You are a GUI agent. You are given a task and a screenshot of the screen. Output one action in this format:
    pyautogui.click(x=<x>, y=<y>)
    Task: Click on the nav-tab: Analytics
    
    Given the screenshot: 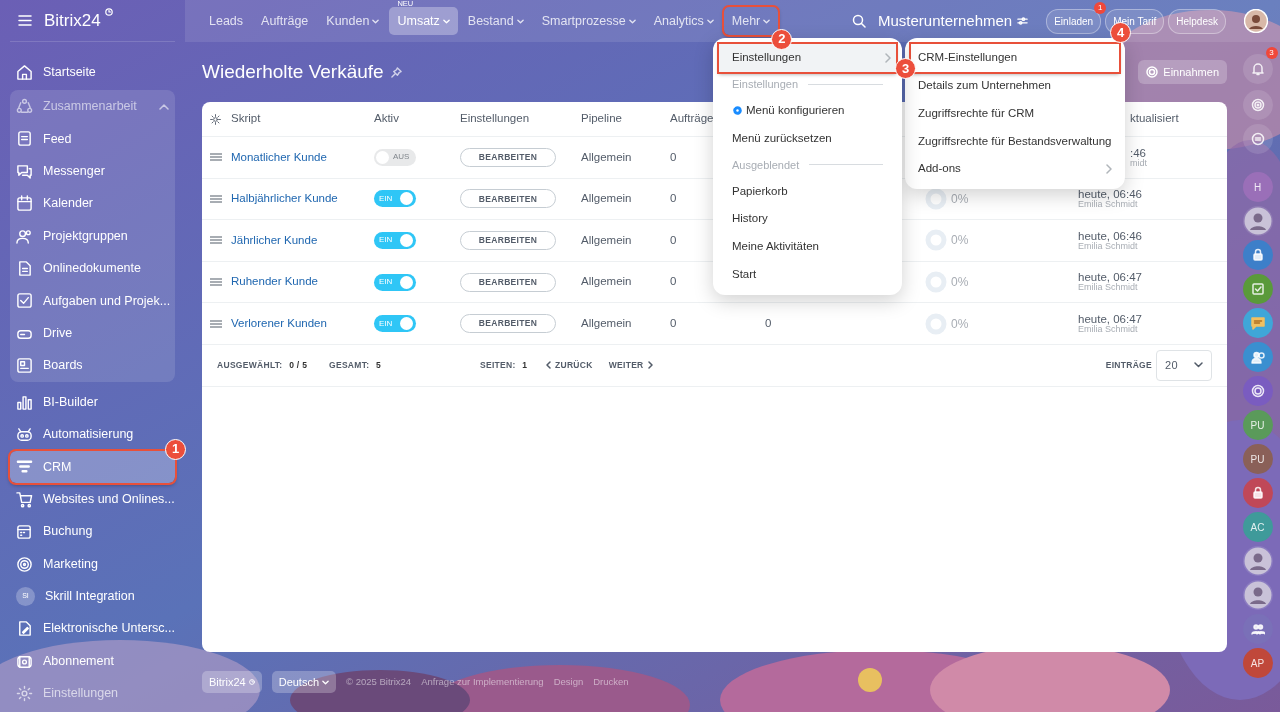 What is the action you would take?
    pyautogui.click(x=683, y=21)
    